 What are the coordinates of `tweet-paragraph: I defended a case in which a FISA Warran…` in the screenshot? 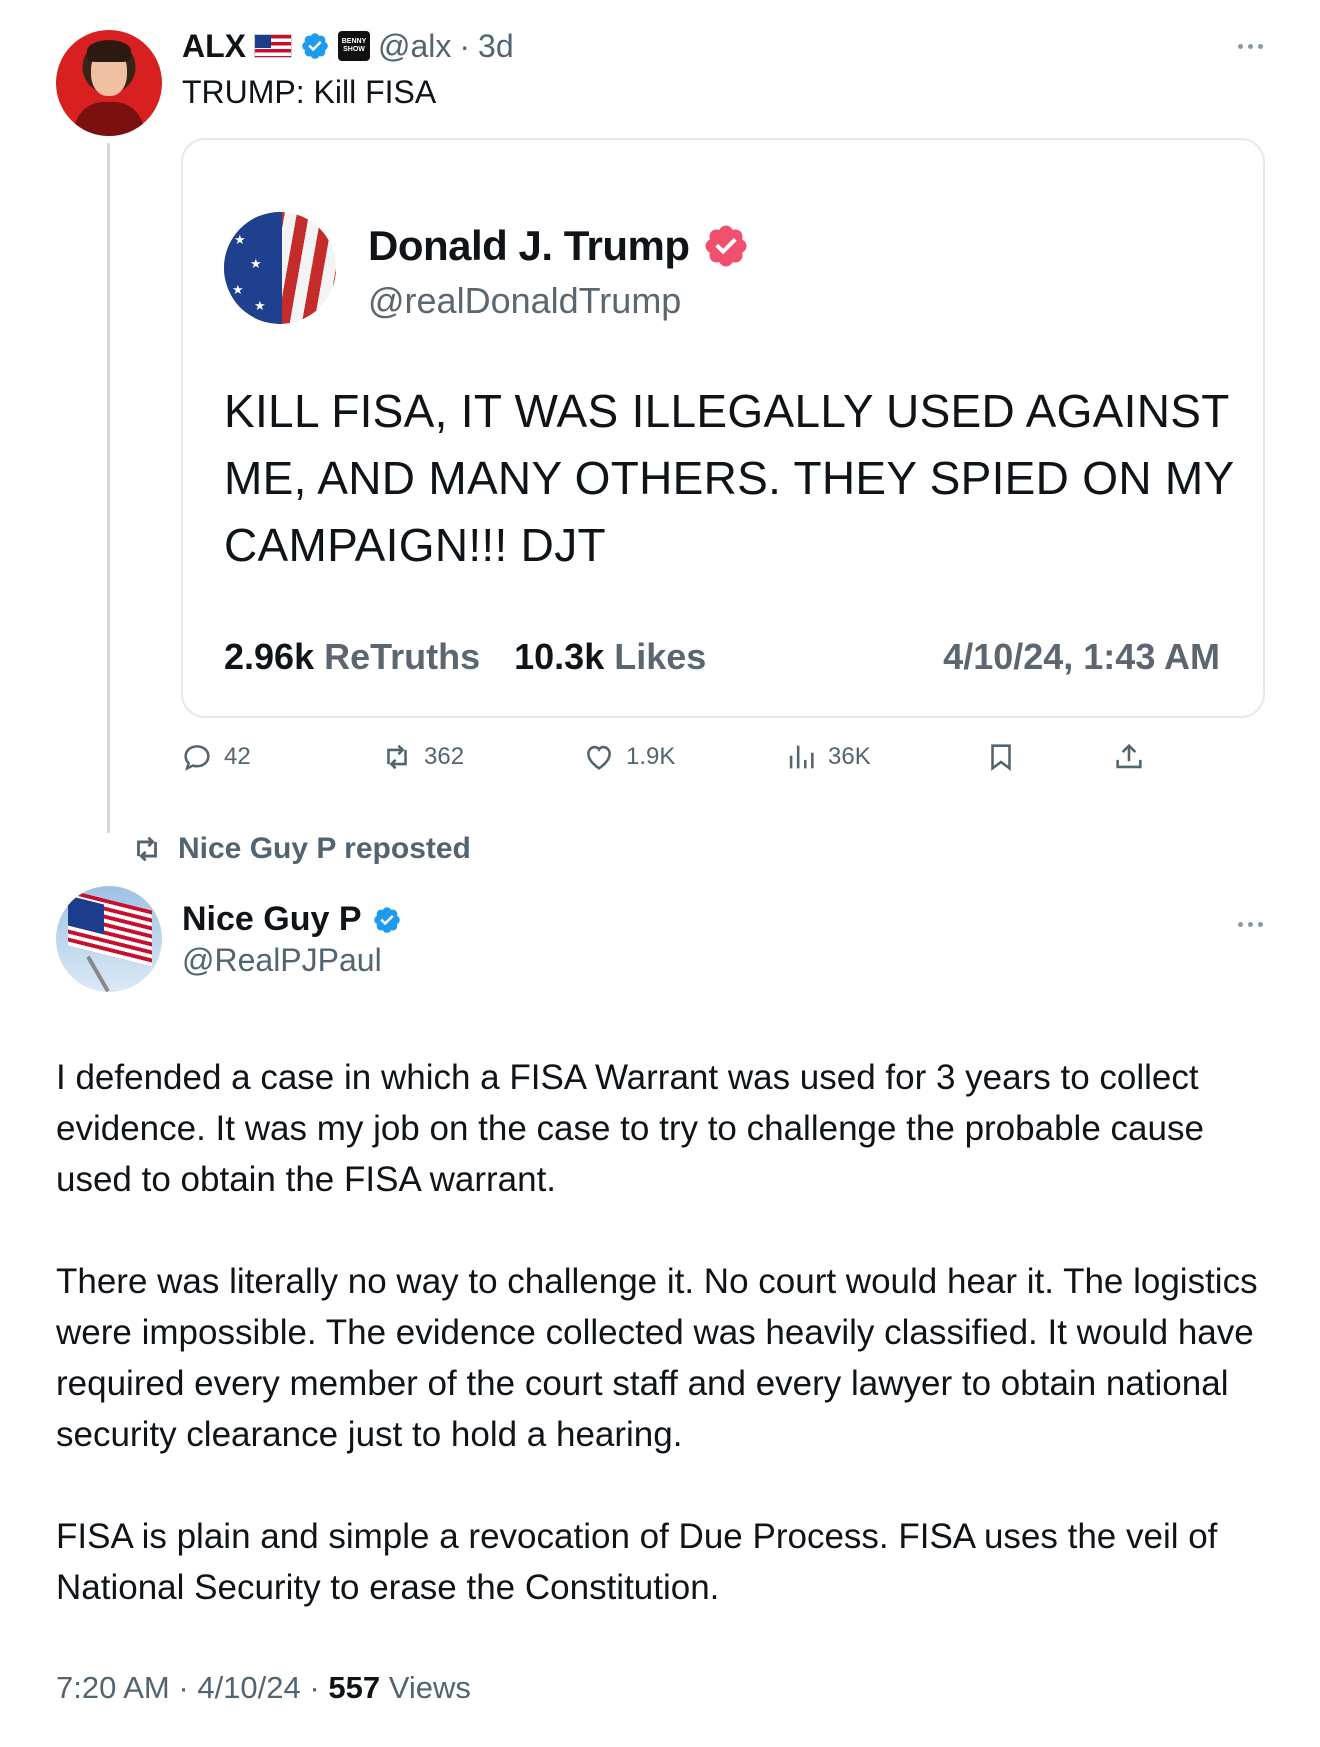 It's located at (630, 1128).